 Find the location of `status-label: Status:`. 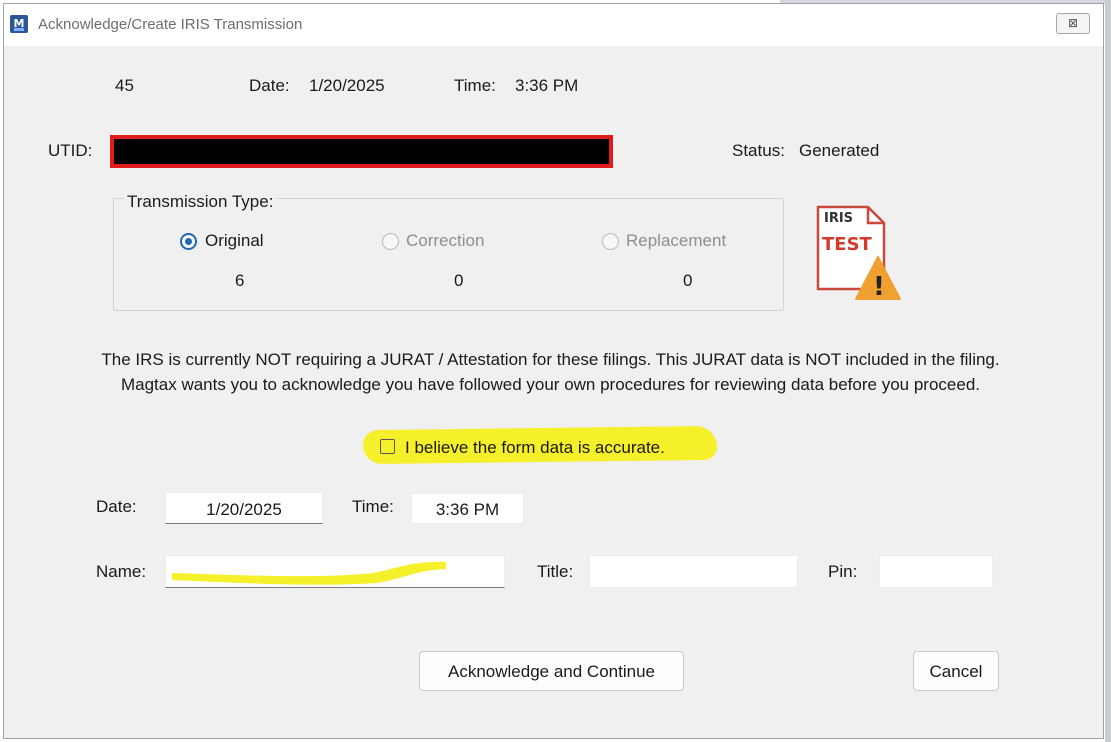

status-label: Status: is located at coordinates (758, 150).